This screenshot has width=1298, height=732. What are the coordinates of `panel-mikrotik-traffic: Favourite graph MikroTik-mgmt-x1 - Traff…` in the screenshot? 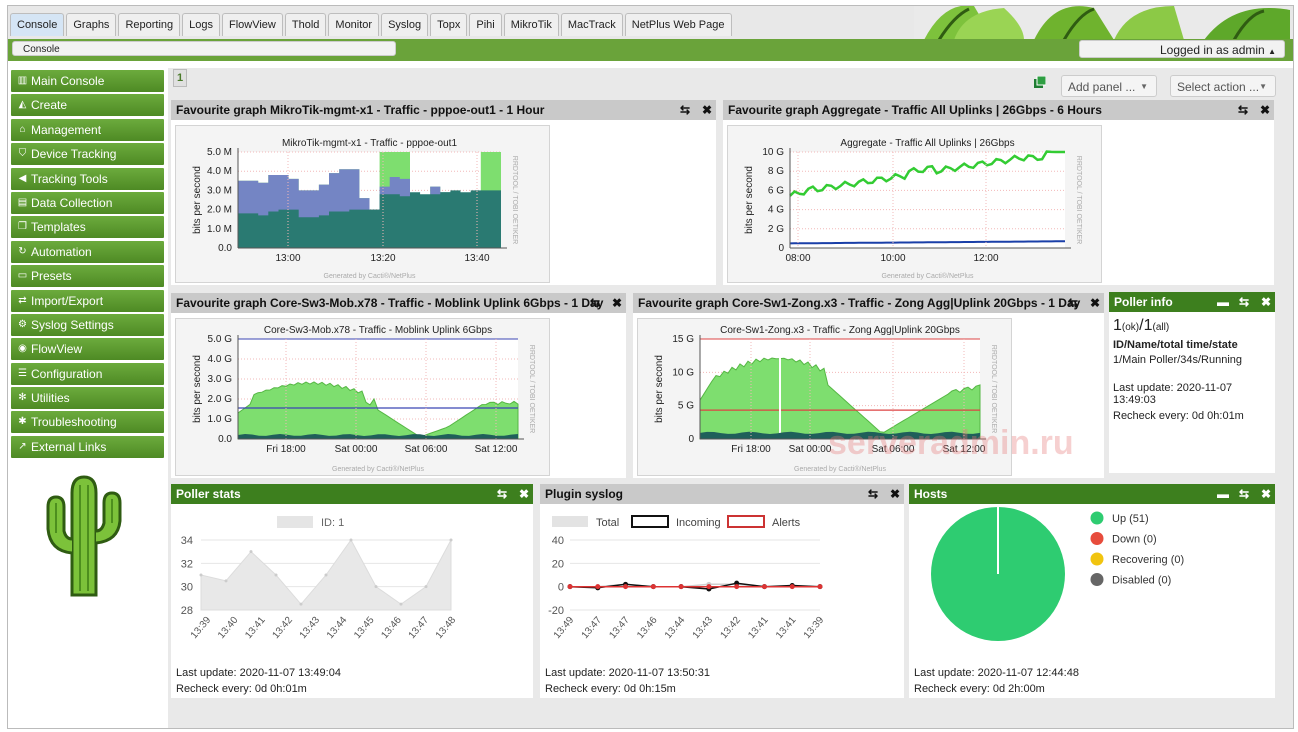 It's located at (443, 192).